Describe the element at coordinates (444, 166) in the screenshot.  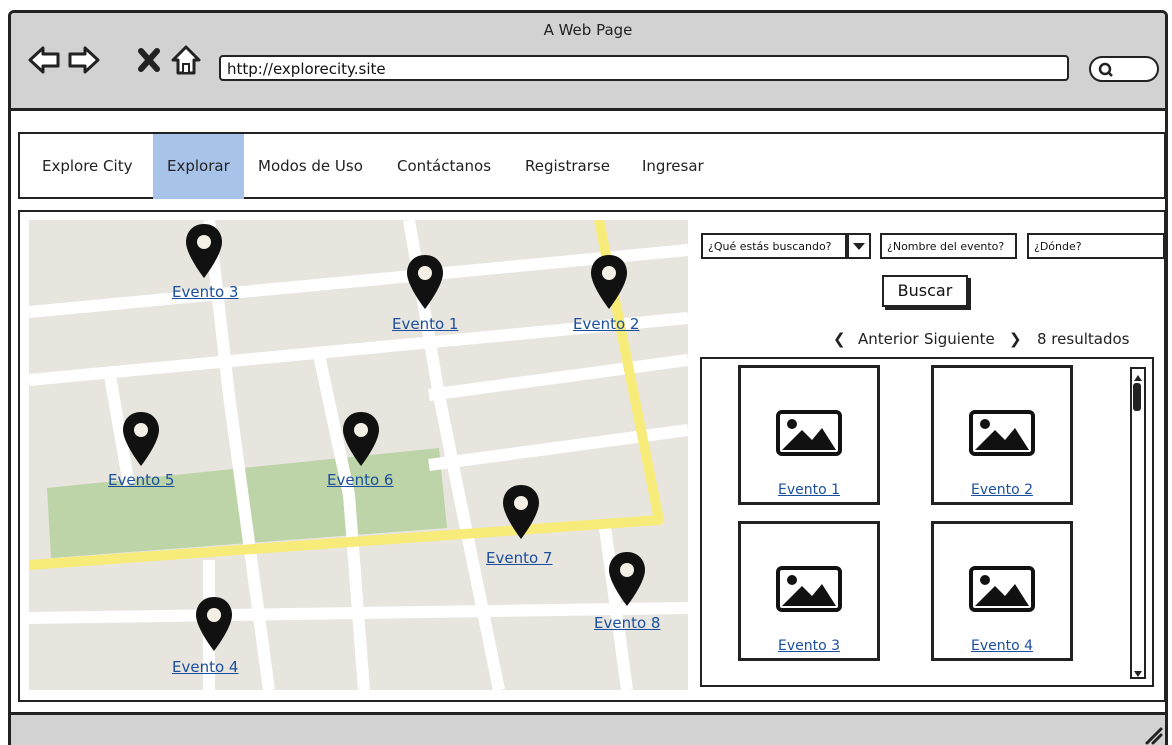
I see `nav-contactanos: Contáctanos` at that location.